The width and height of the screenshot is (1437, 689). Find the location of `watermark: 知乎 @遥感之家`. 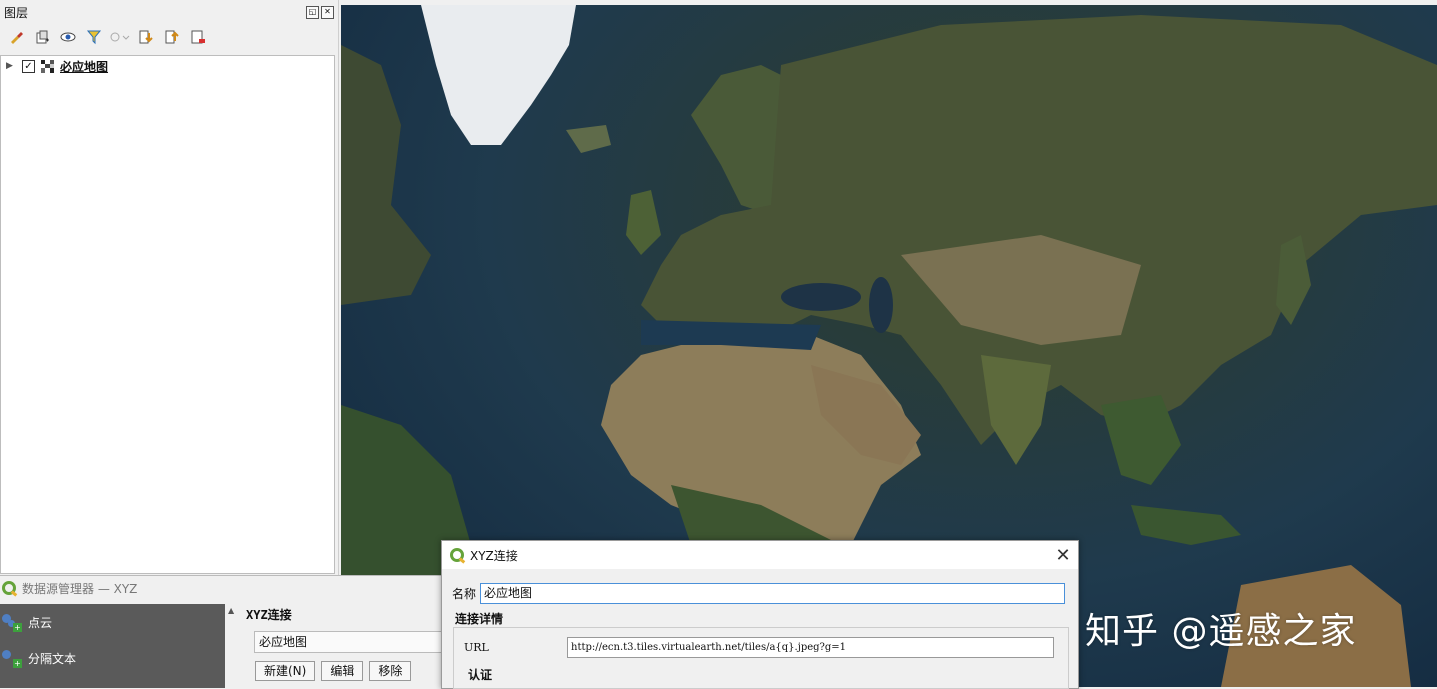

watermark: 知乎 @遥感之家 is located at coordinates (1221, 631).